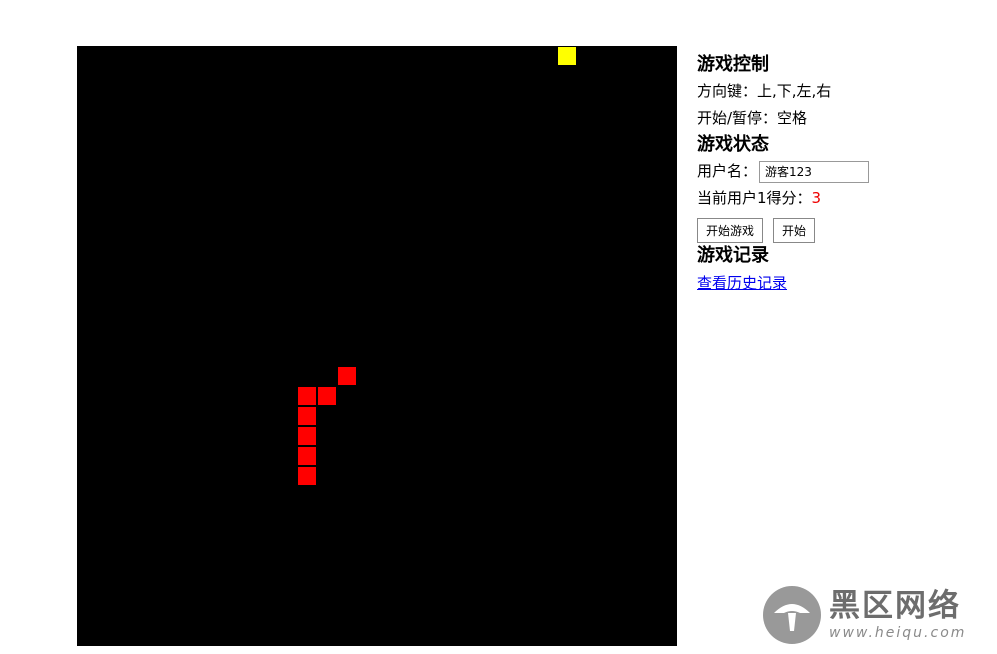 The image size is (997, 654). What do you see at coordinates (727, 171) in the screenshot?
I see `username-label: 用户名：` at bounding box center [727, 171].